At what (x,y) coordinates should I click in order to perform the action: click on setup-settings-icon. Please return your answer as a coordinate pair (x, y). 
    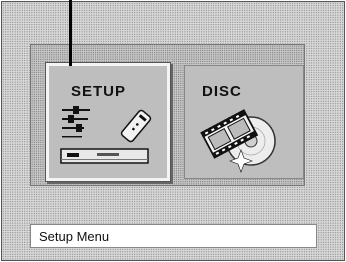
    Looking at the image, I should click on (106, 135).